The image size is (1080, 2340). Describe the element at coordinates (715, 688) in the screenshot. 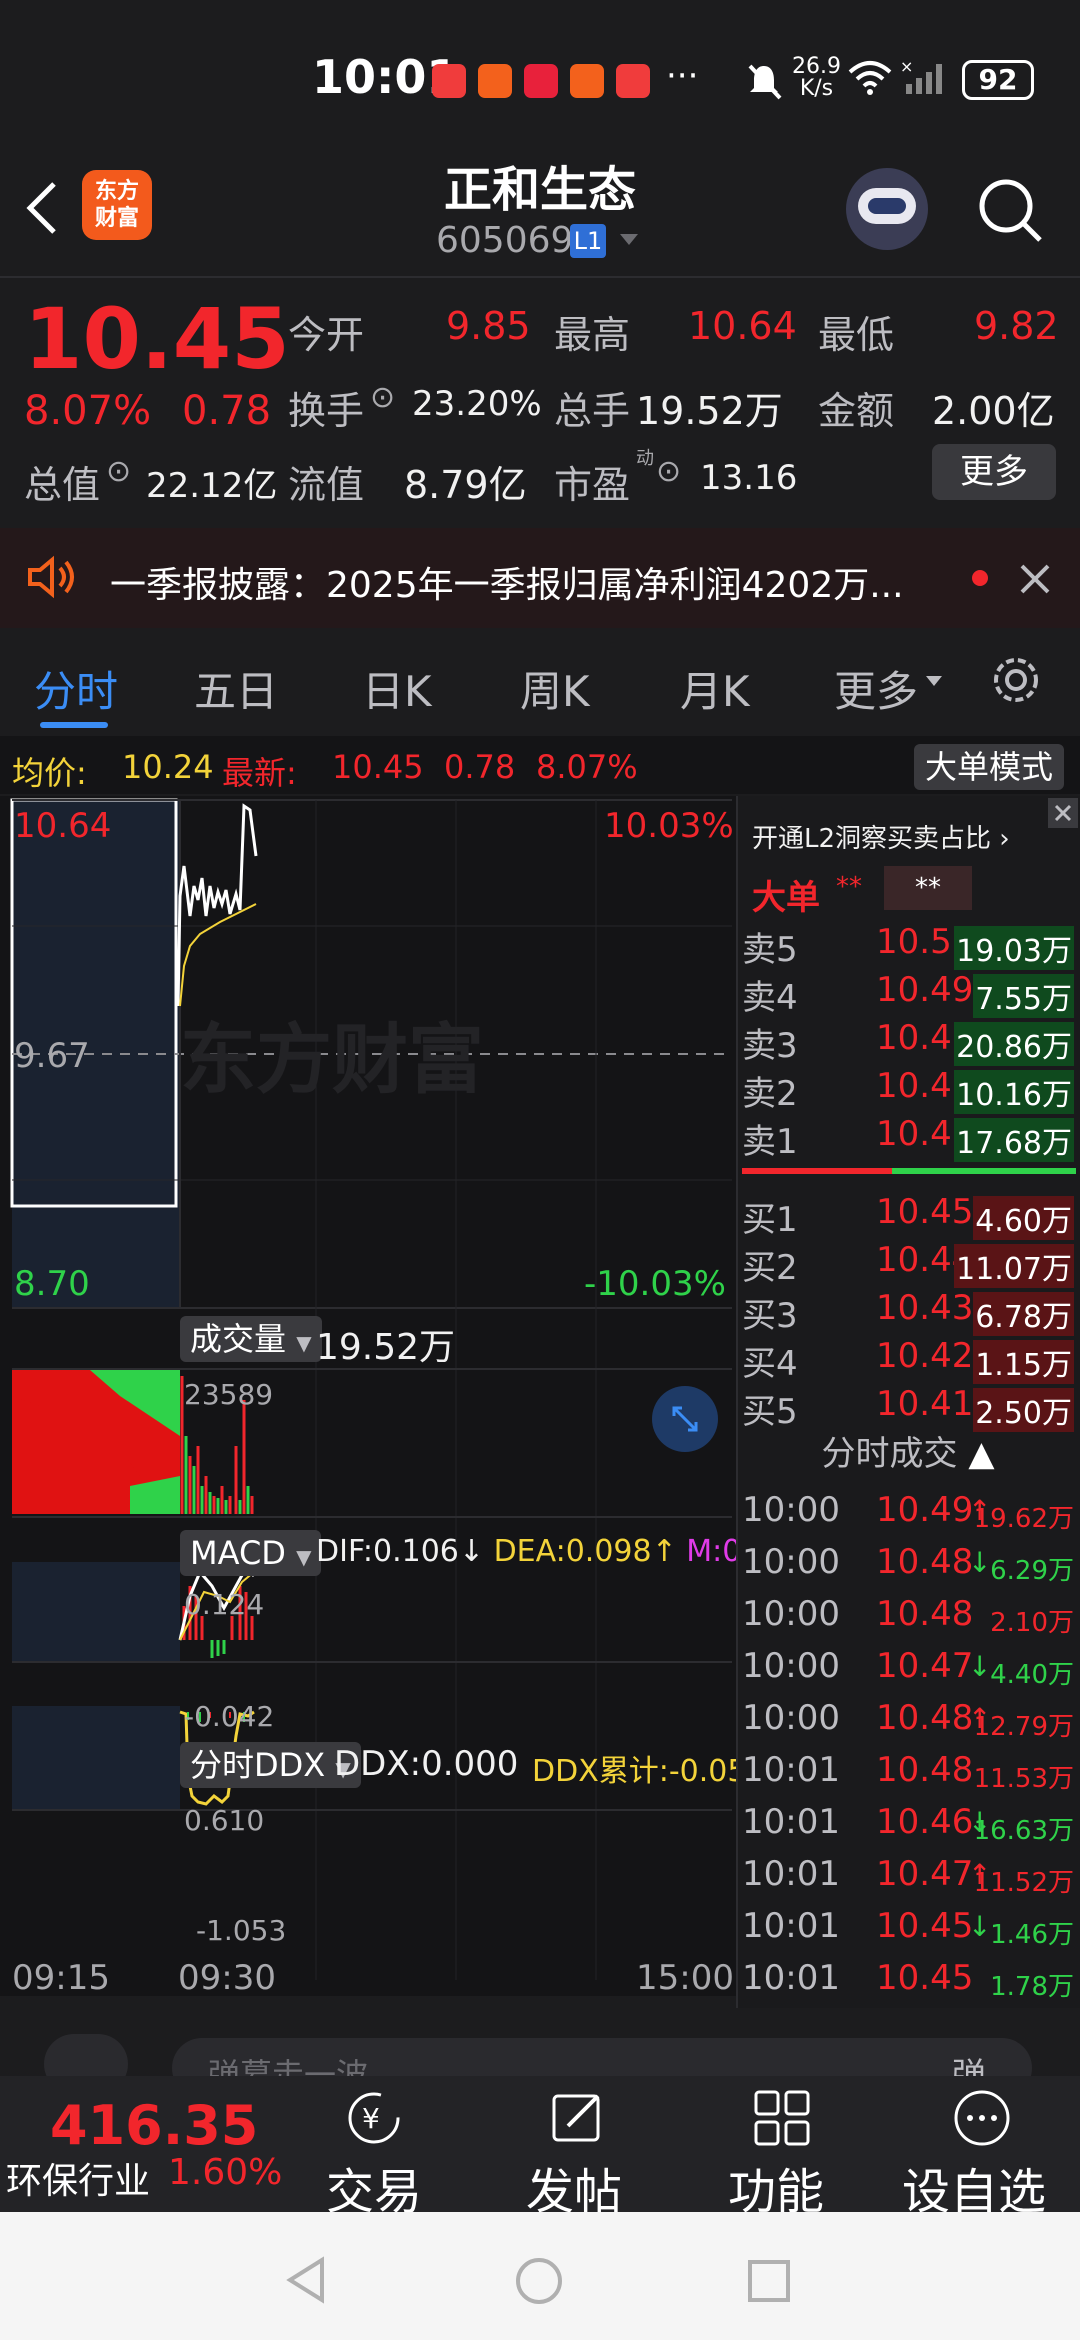

I see `tab-monthly-k: 月K` at that location.